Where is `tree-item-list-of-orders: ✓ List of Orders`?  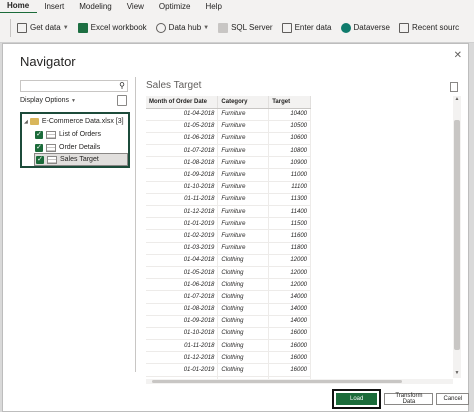
tree-item-list-of-orders: ✓ List of Orders is located at coordinates (68, 134).